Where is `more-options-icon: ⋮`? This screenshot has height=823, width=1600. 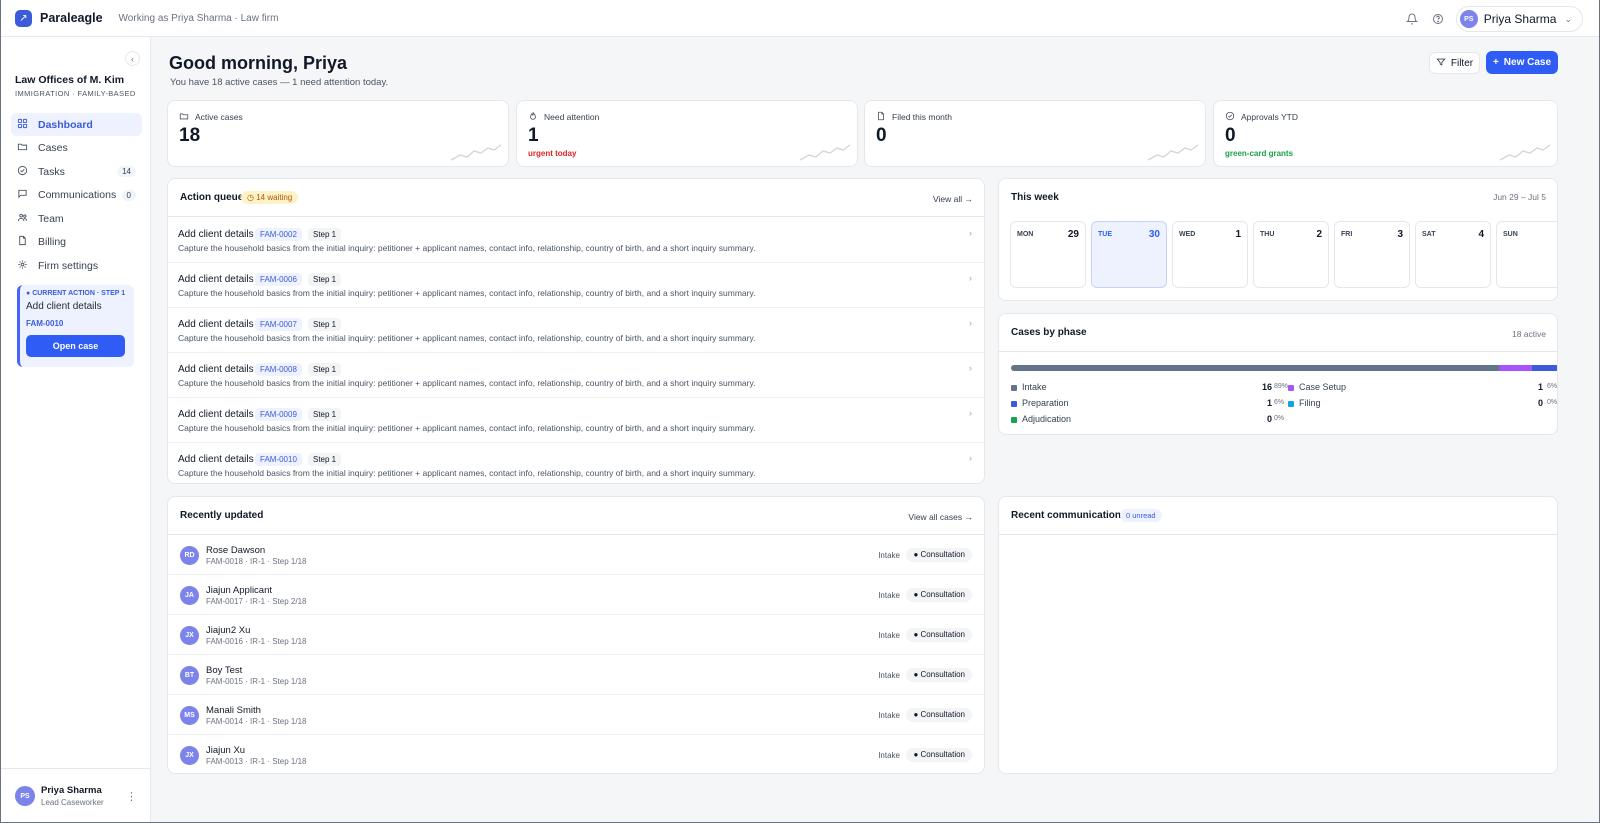
more-options-icon: ⋮ is located at coordinates (131, 796).